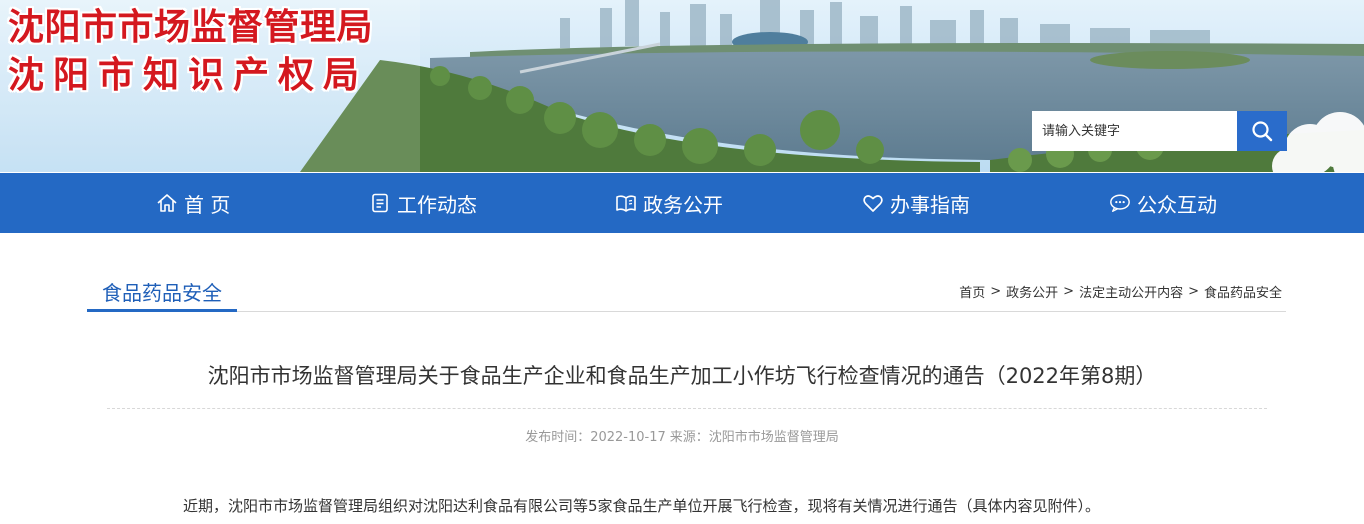 This screenshot has height=524, width=1364. I want to click on breadcrumb-government-affairs: 政务公开, so click(1032, 291).